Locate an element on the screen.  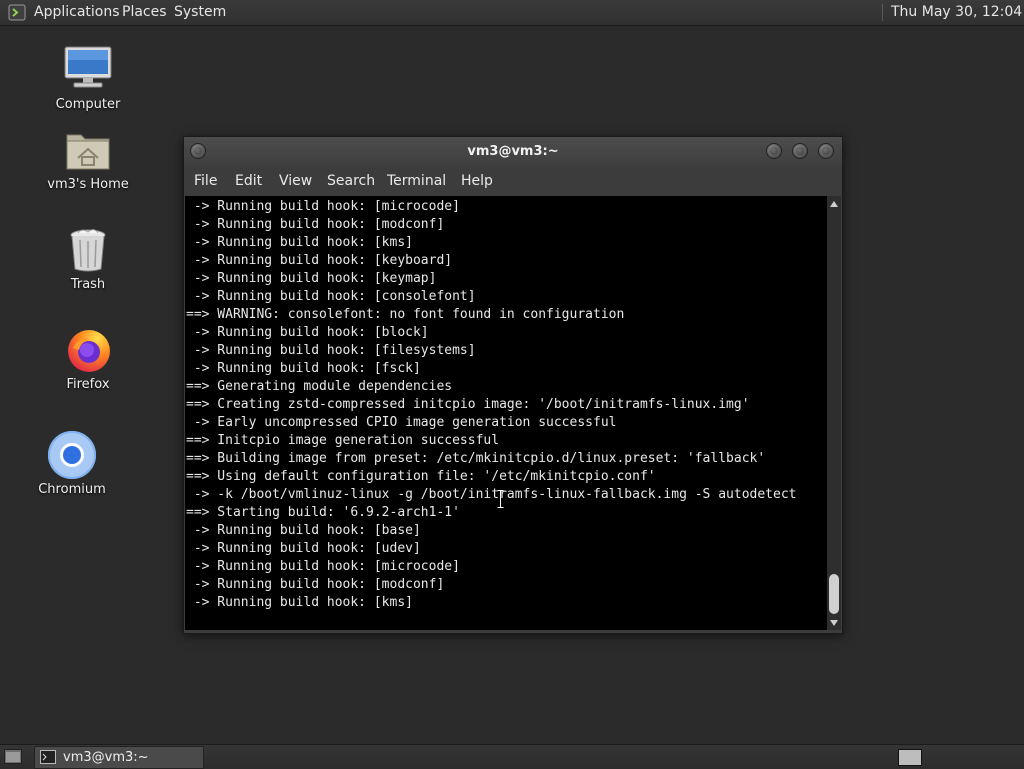
workspace-switcher is located at coordinates (910, 757).